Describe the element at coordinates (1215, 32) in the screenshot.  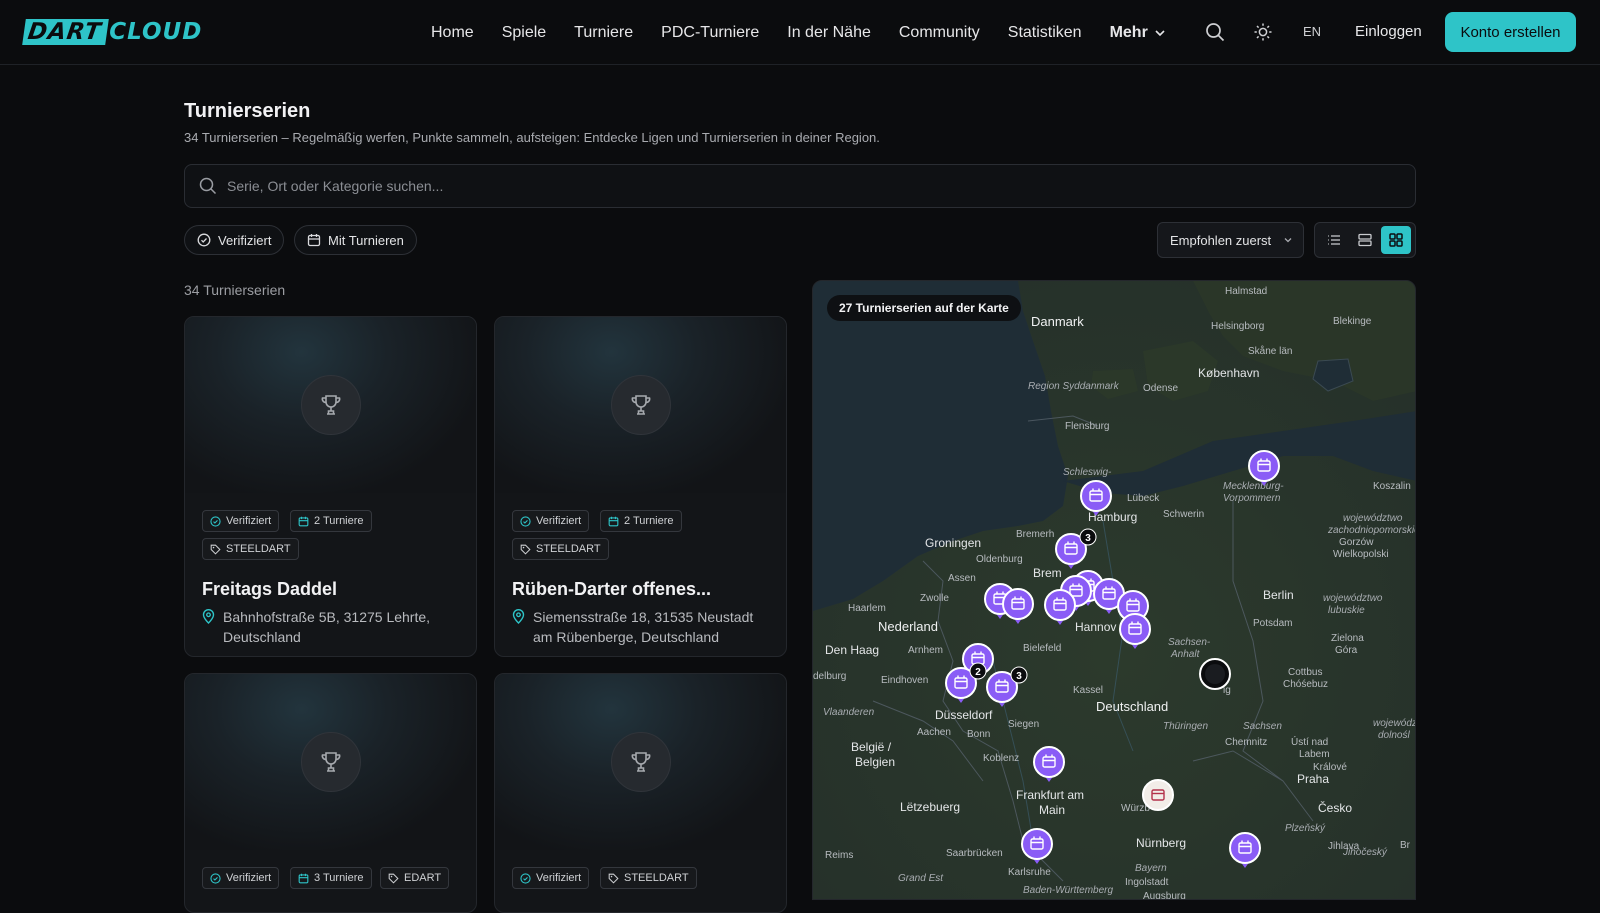
I see `search-button` at that location.